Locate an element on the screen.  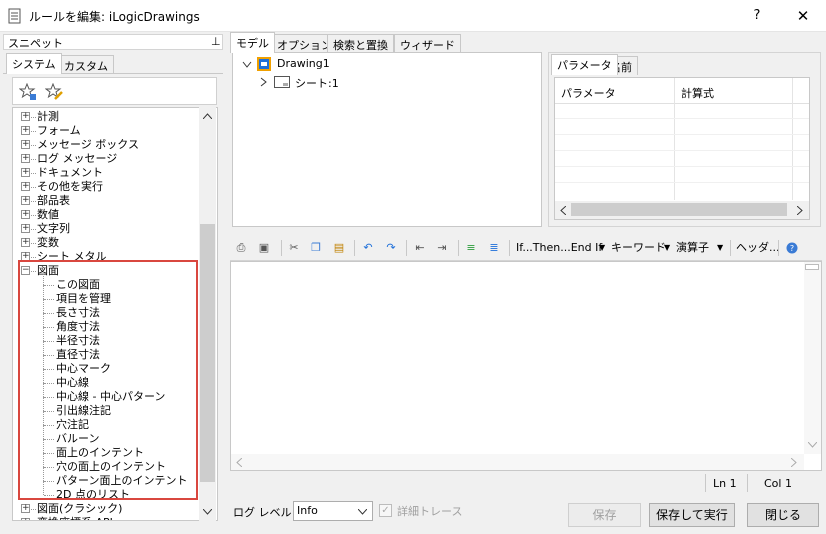
close-button: 閉じる is located at coordinates (783, 515).